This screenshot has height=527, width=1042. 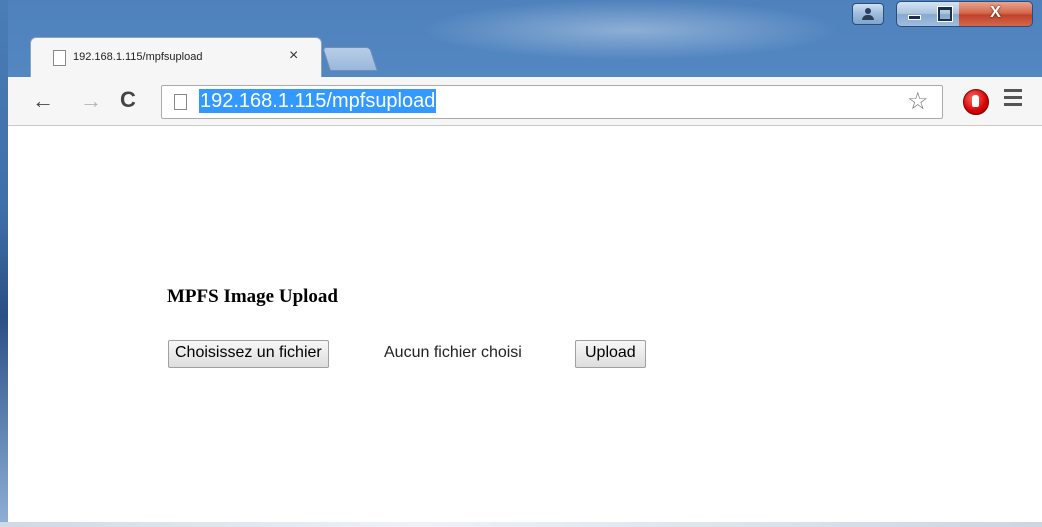 I want to click on choose-file-button: Choisissez un fichier, so click(x=248, y=354).